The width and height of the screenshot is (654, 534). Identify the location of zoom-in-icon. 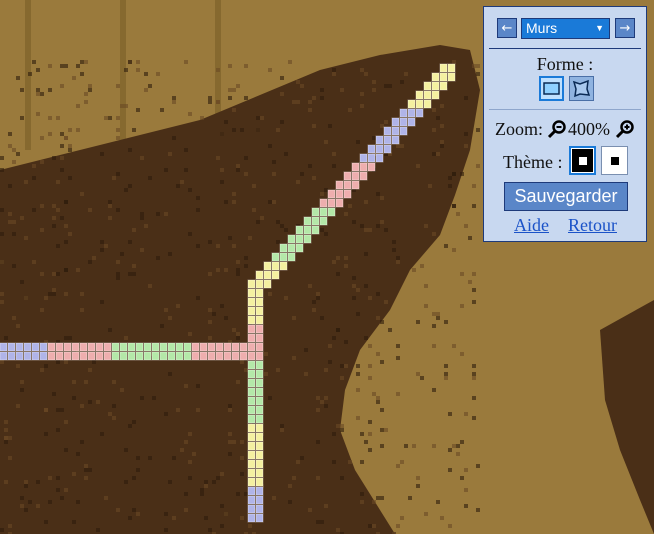
(625, 129).